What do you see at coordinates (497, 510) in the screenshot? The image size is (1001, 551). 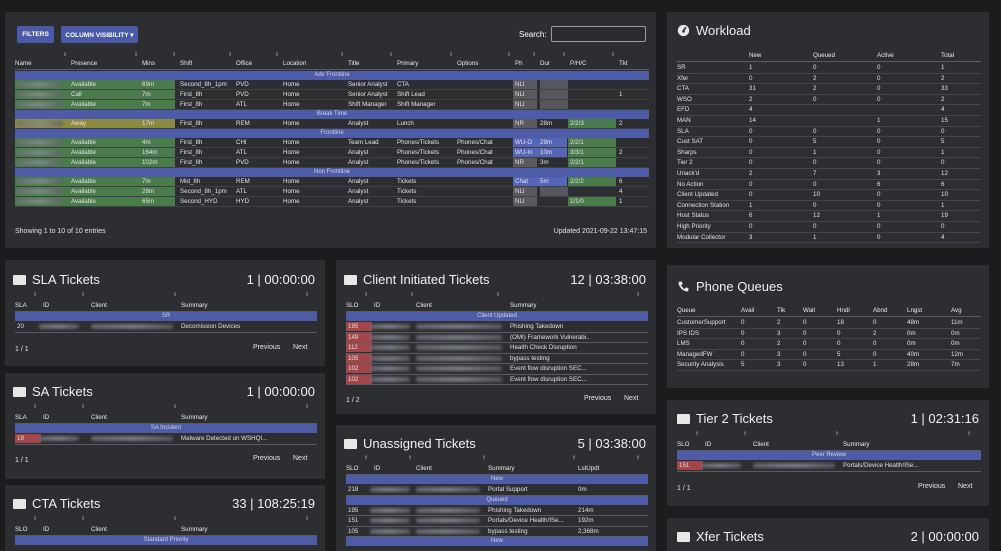 I see `ticket-row: 195 Phishing Takedown 214m` at bounding box center [497, 510].